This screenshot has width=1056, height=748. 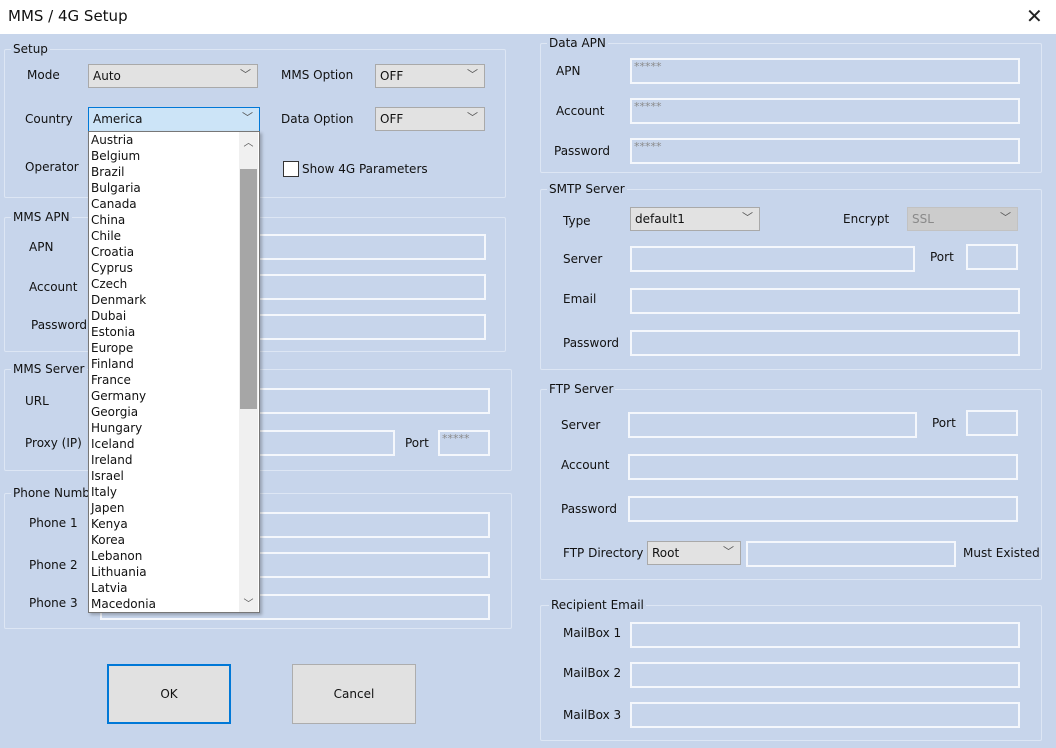 I want to click on data-apn-legend: Data APN, so click(x=577, y=43).